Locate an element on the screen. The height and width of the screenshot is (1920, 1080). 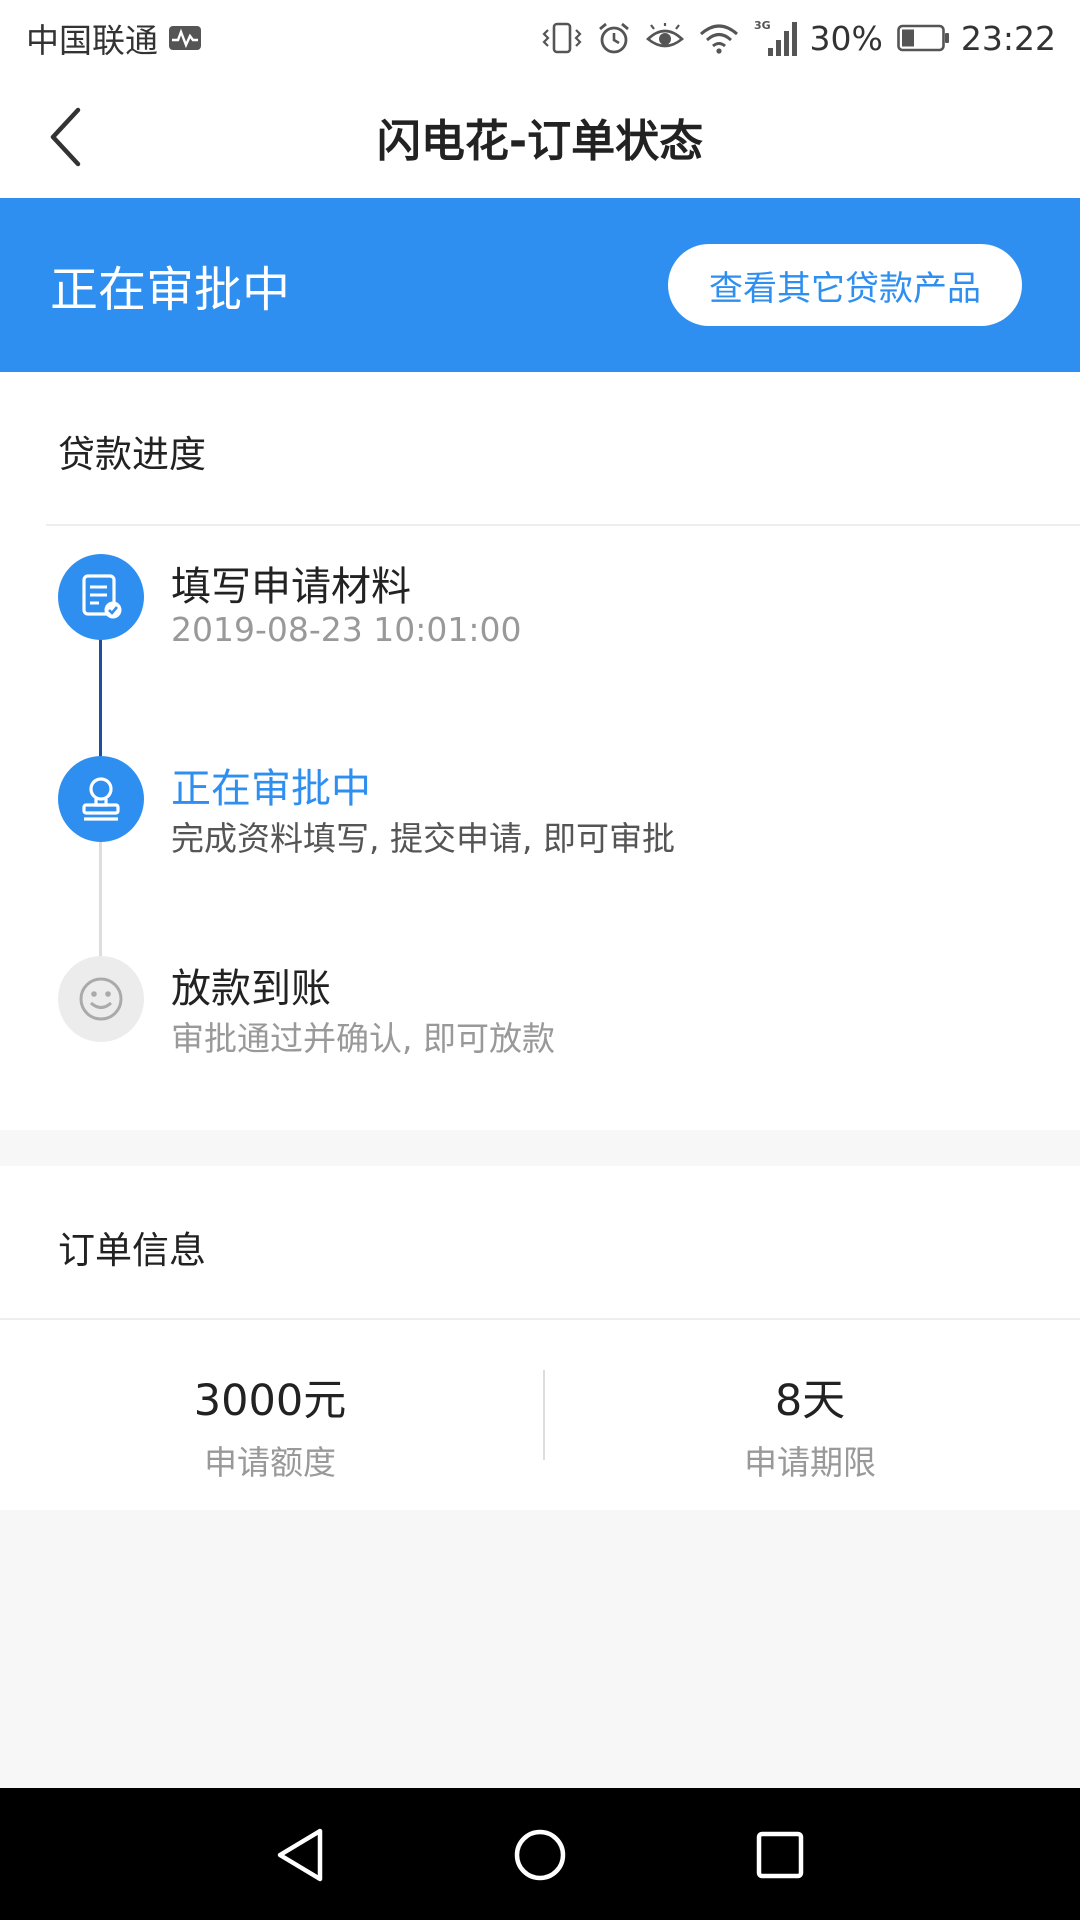
order-info-title: 订单信息 is located at coordinates (132, 1250).